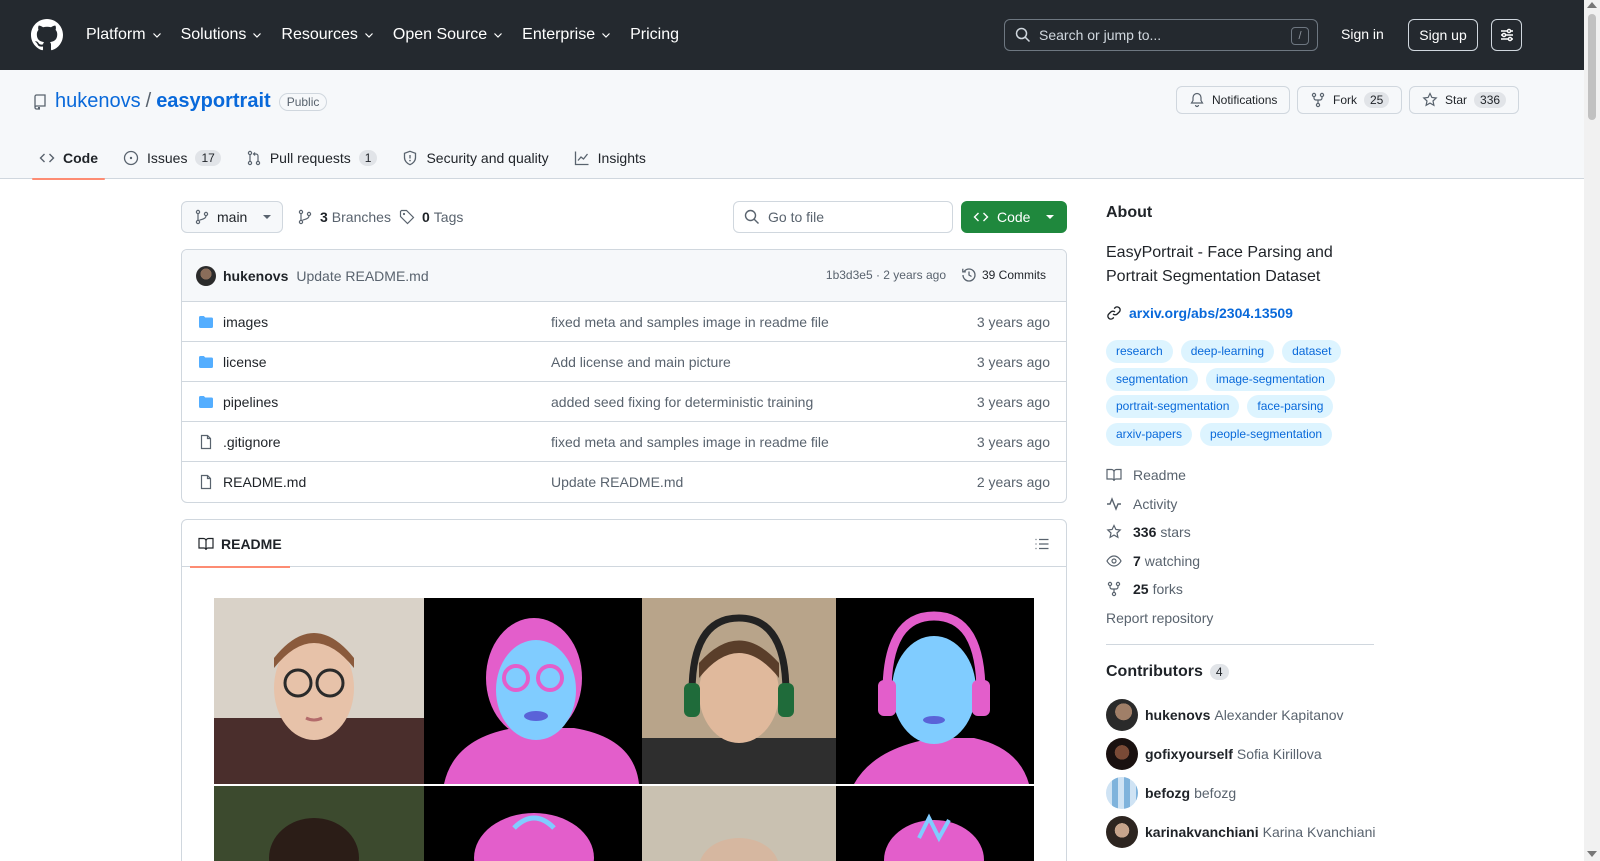 The width and height of the screenshot is (1600, 861). I want to click on github-logo-icon, so click(47, 35).